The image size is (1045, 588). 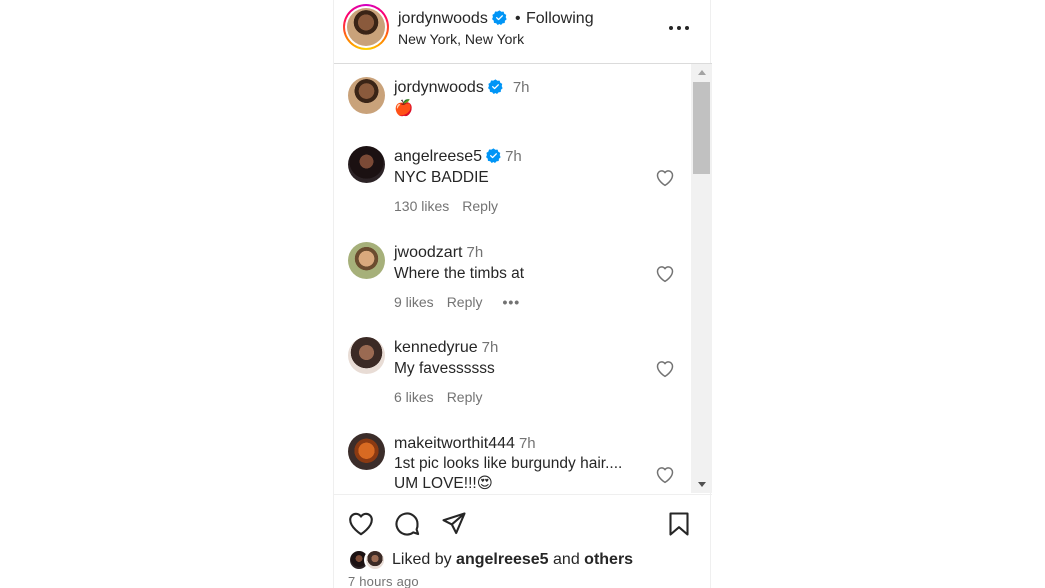 I want to click on comment-meta: 9 likes Reply •••, so click(x=457, y=302).